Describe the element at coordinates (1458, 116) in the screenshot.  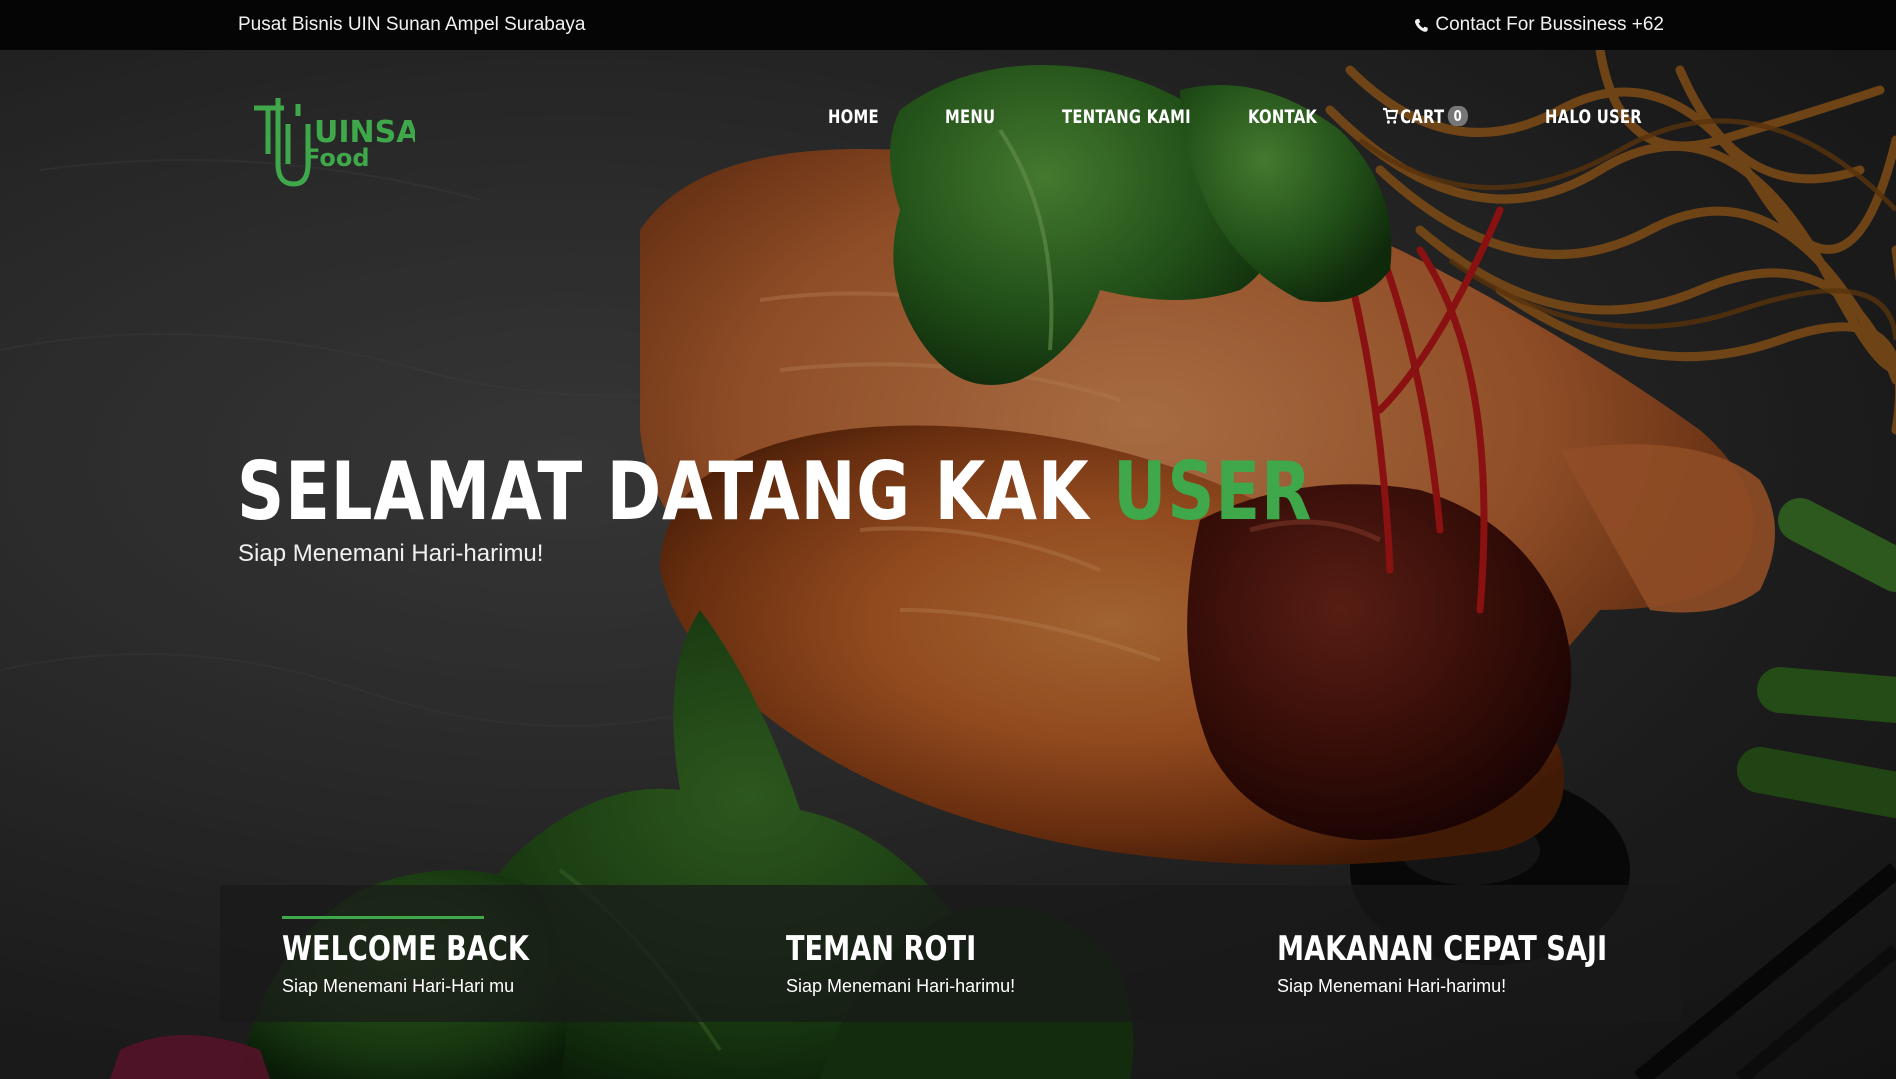
I see `cart-count-badge: 0` at that location.